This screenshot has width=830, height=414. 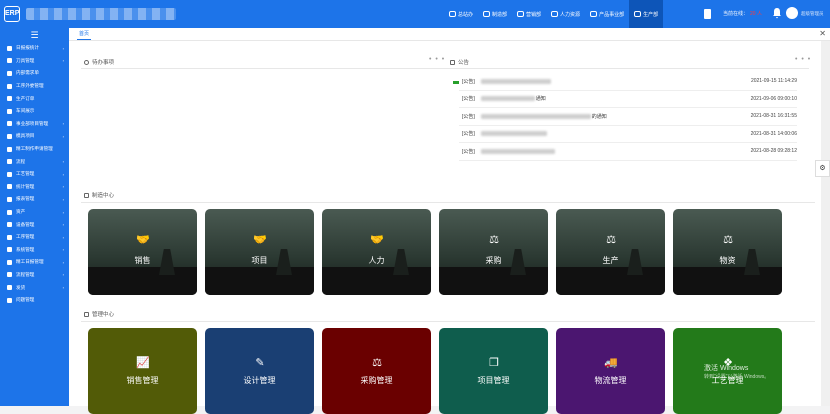 I want to click on sidebar-item: 流程 ›, so click(x=34, y=161).